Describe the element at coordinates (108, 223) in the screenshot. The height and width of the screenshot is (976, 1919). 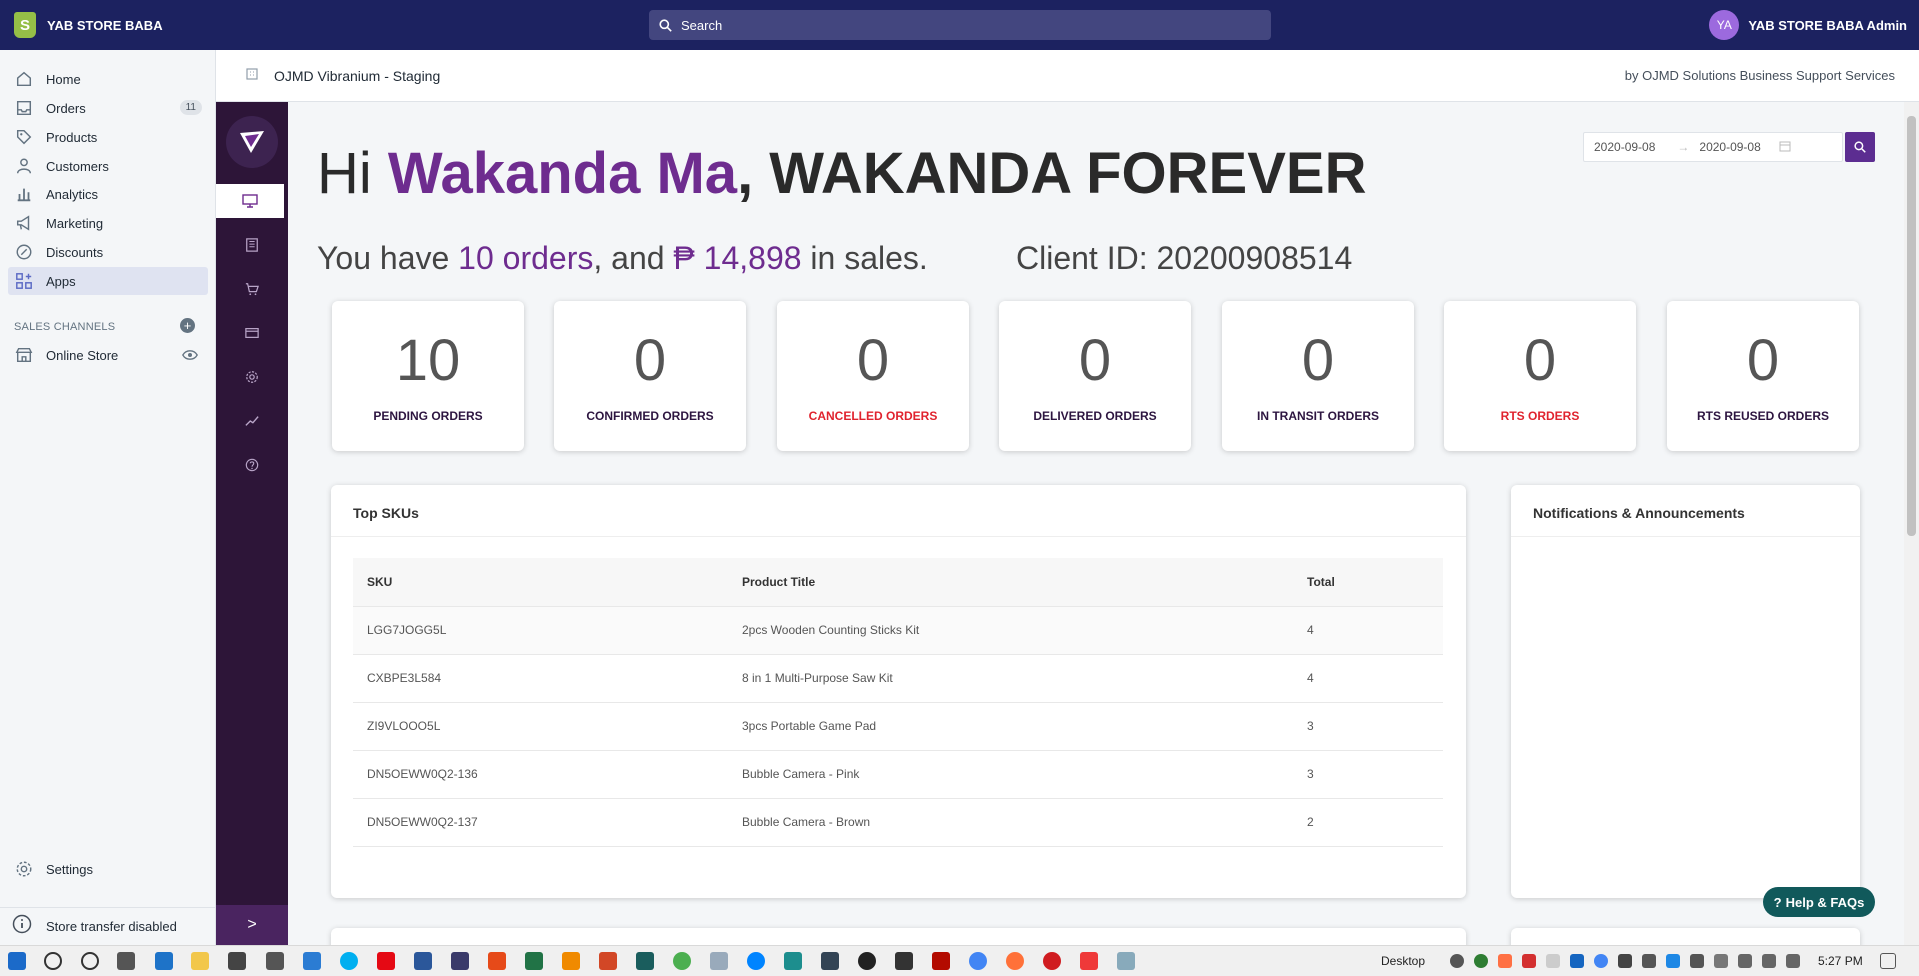
I see `sidebar-item-marketing: Marketing` at that location.